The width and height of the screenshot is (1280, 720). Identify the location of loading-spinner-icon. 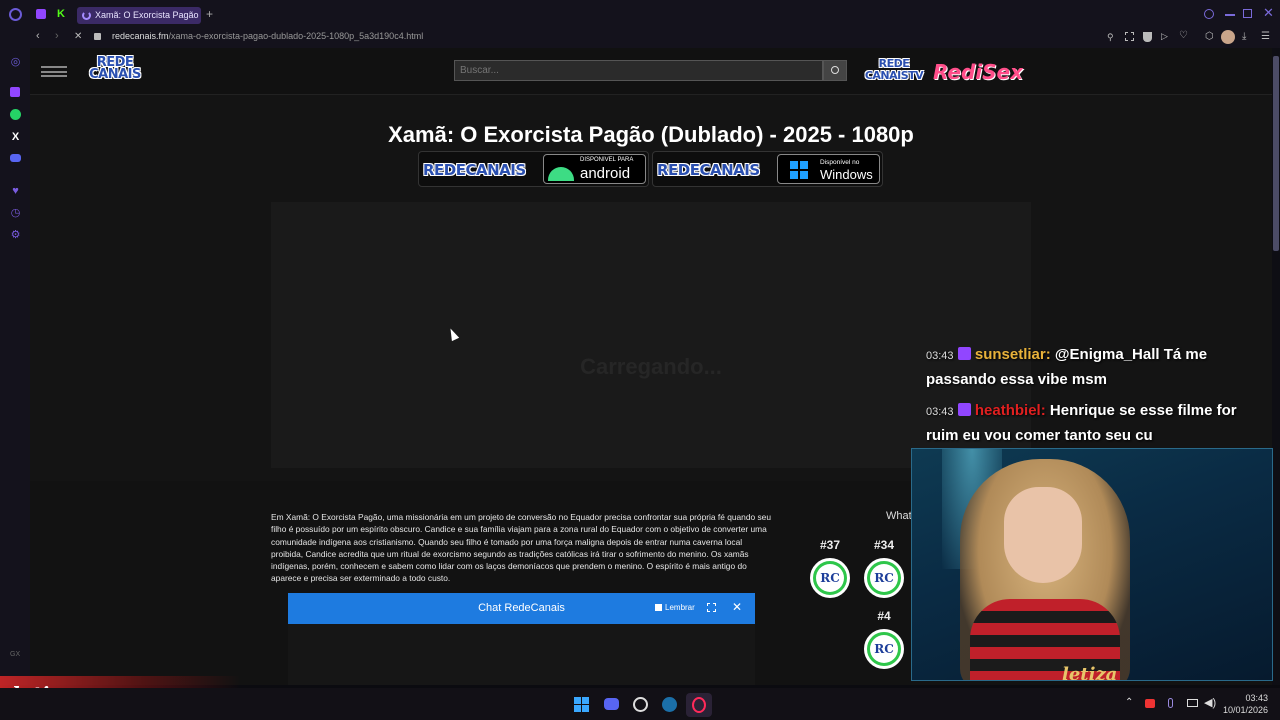
(86, 15).